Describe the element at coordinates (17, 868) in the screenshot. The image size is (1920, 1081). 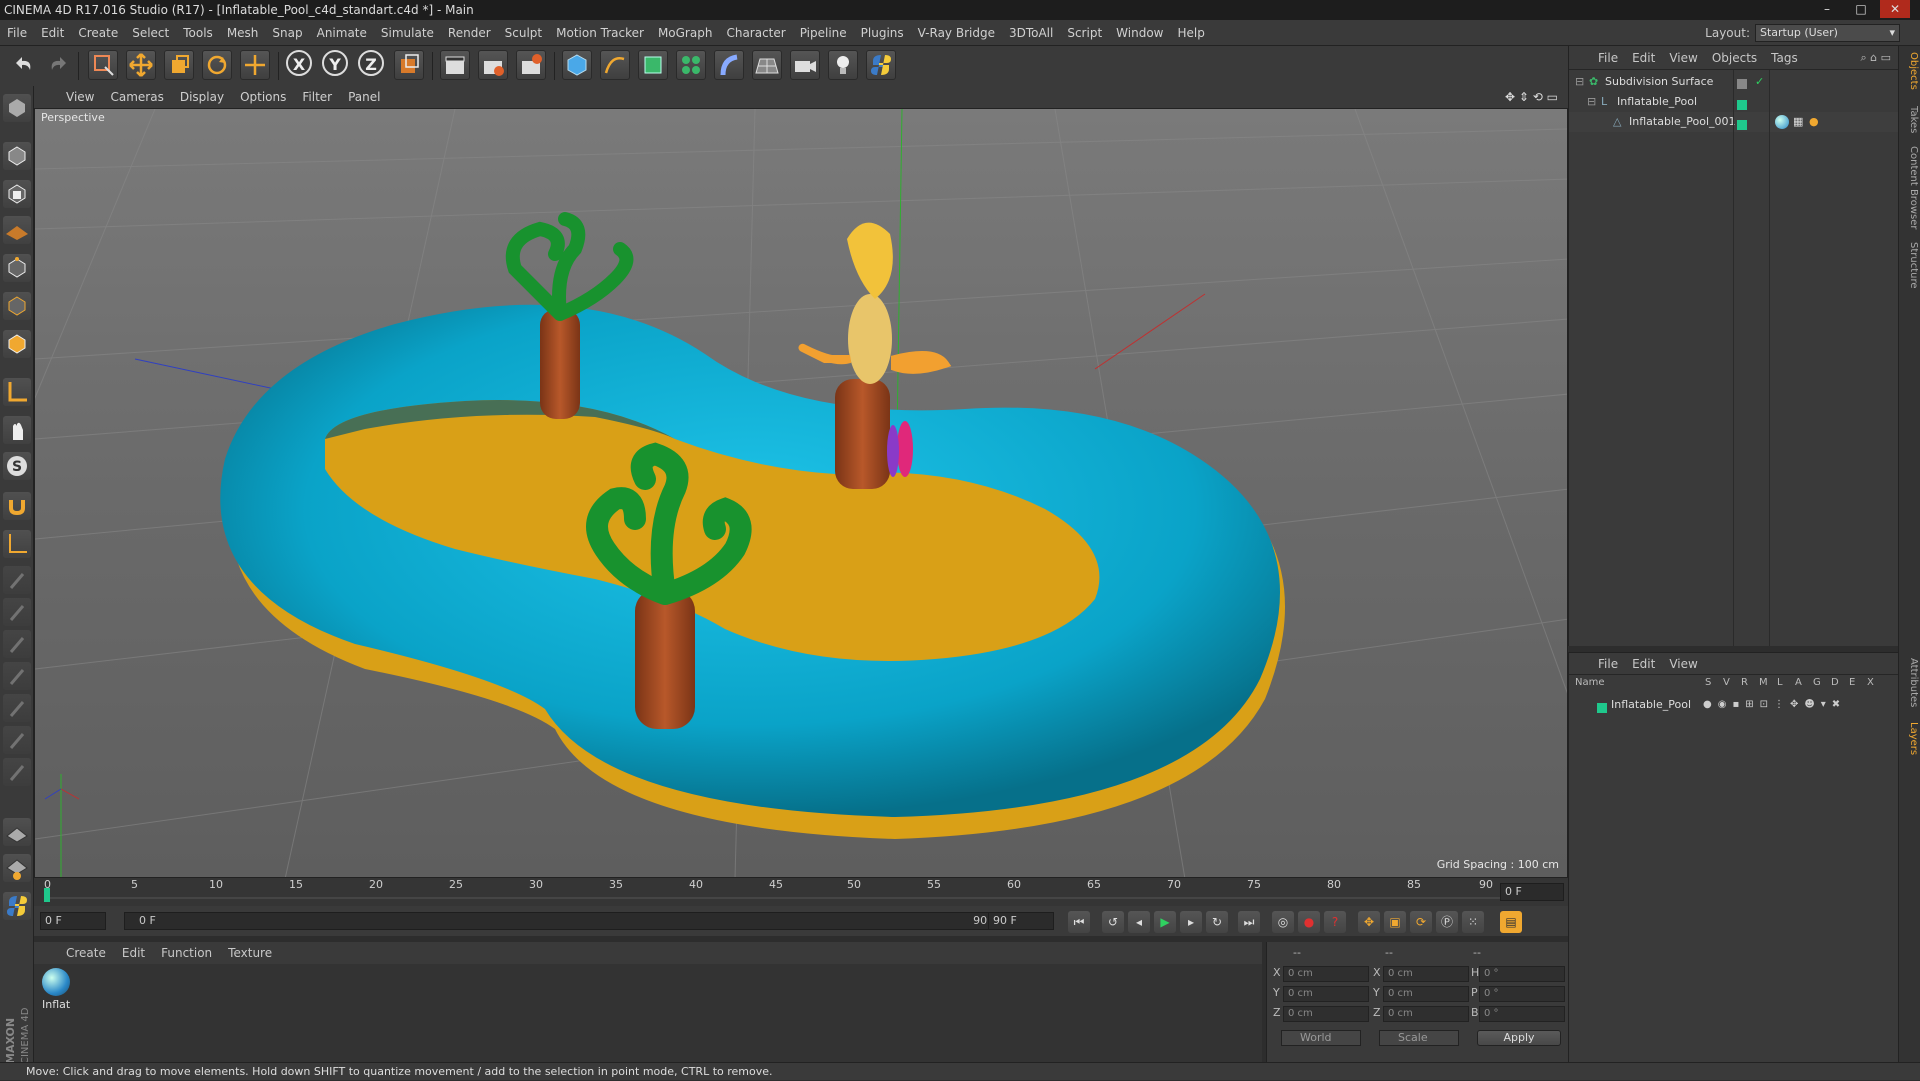
I see `solo-button` at that location.